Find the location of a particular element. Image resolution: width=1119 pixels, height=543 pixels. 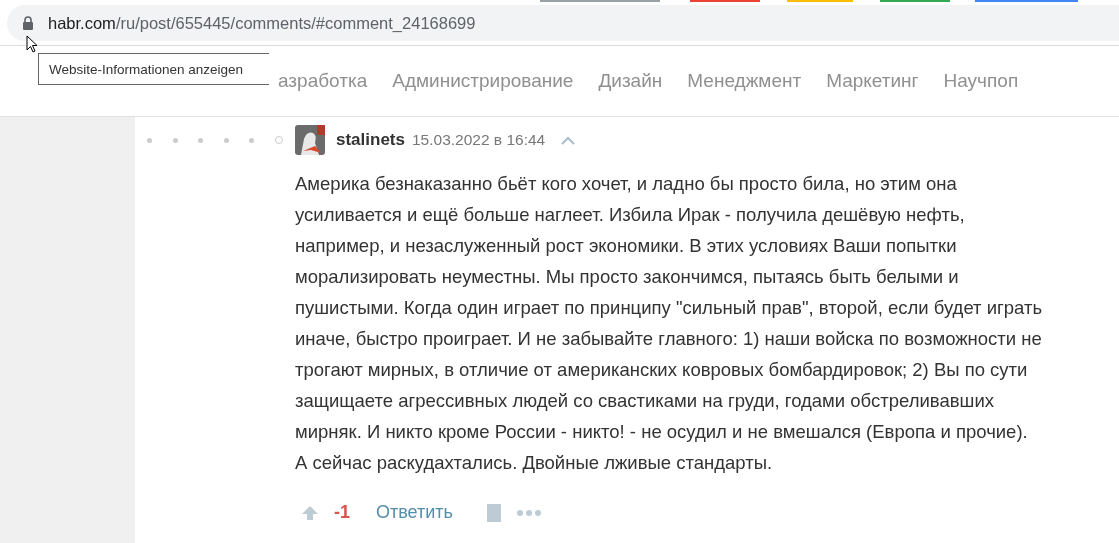

nav-link: Администрирование is located at coordinates (483, 81).